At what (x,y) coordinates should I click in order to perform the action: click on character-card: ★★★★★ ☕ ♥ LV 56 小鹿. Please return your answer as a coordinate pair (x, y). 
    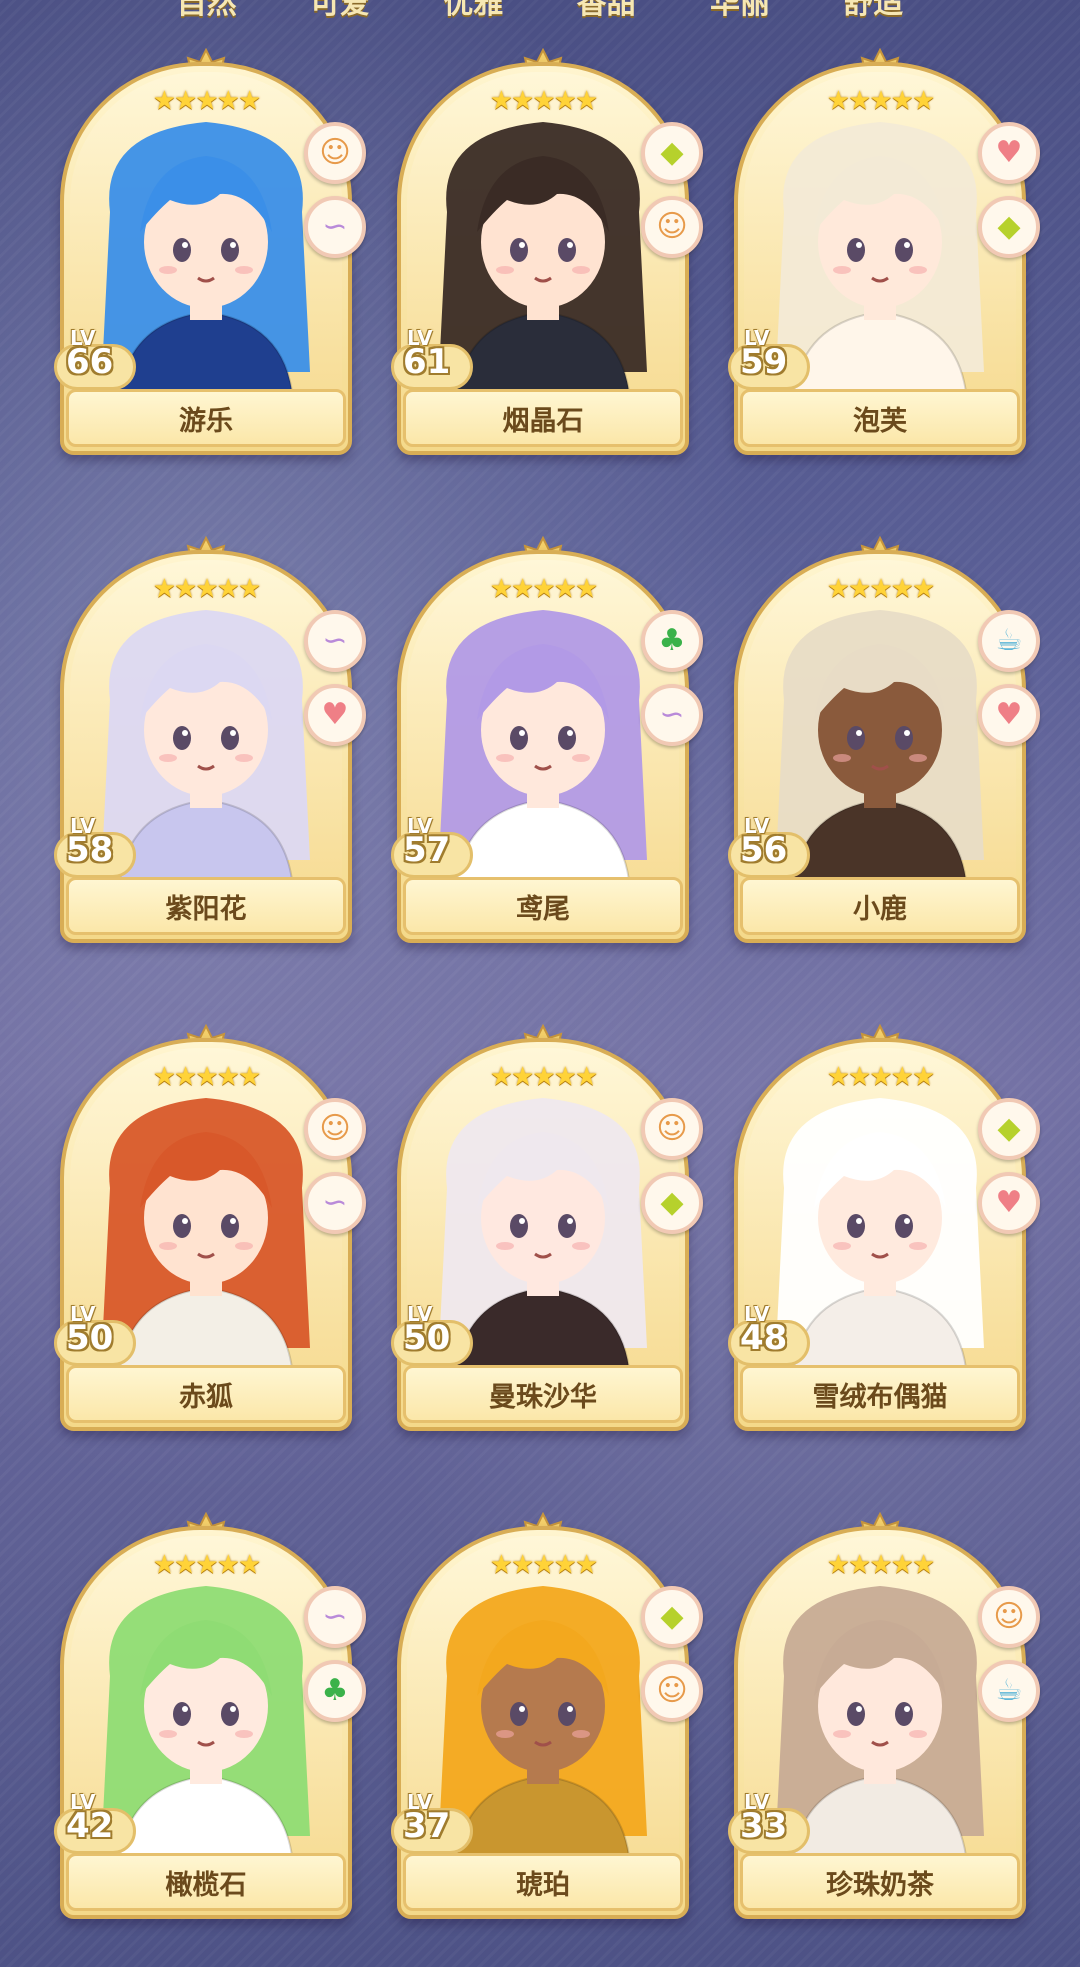
    Looking at the image, I should click on (884, 739).